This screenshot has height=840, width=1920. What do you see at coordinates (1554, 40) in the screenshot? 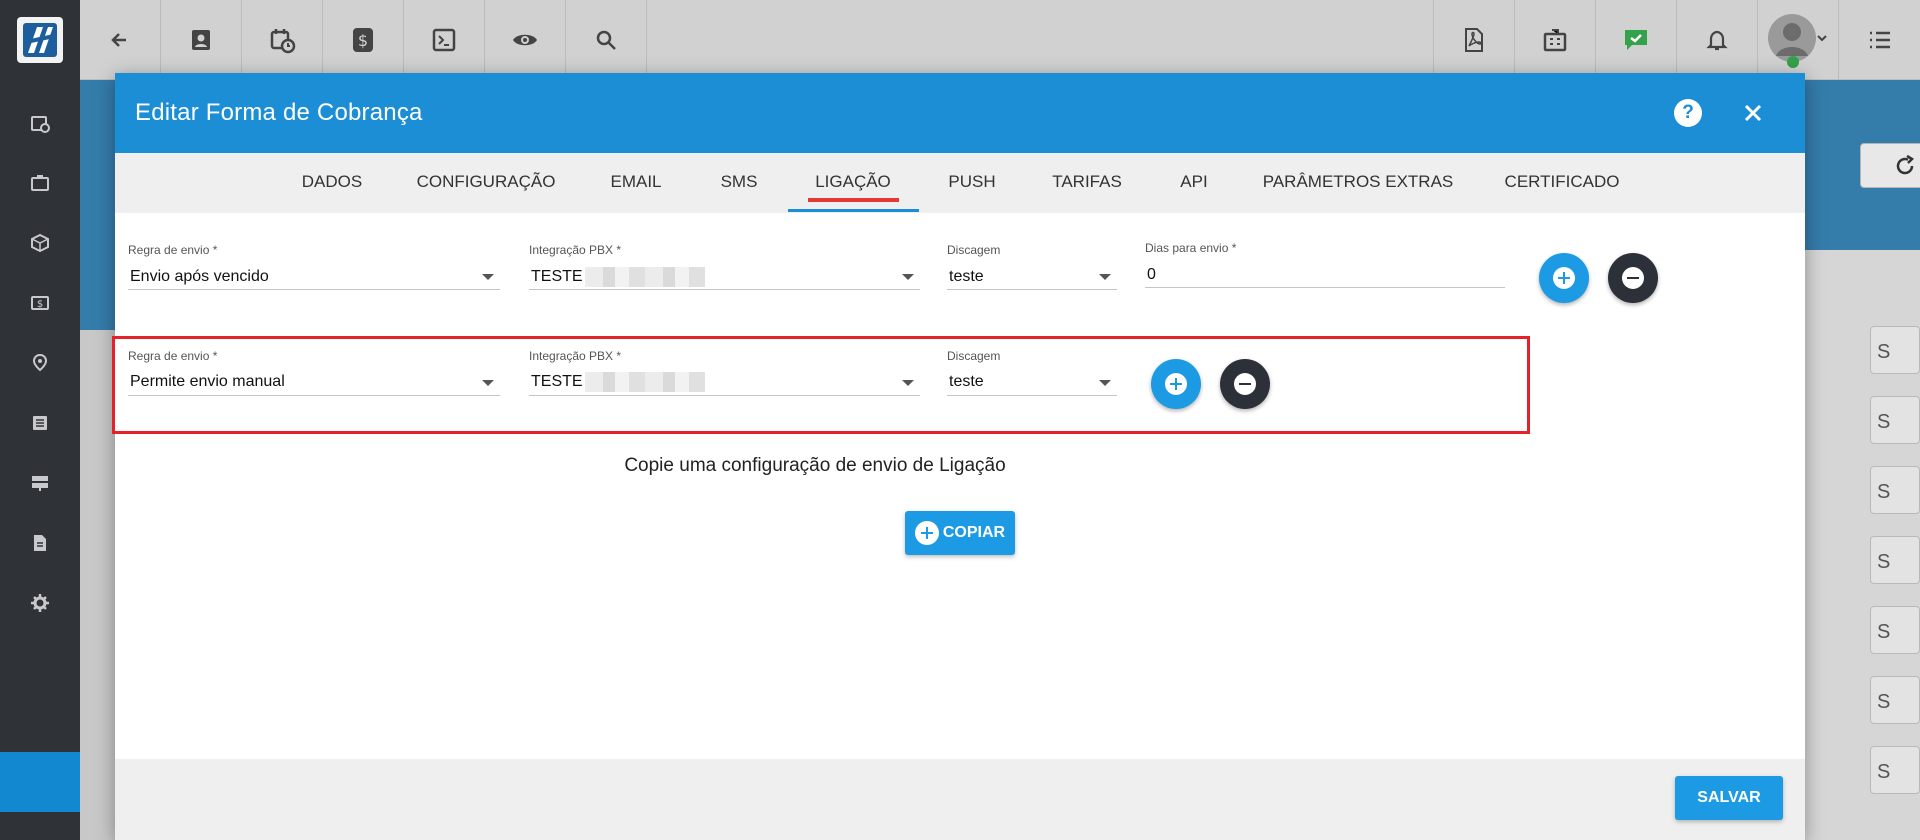
I see `building-icon` at bounding box center [1554, 40].